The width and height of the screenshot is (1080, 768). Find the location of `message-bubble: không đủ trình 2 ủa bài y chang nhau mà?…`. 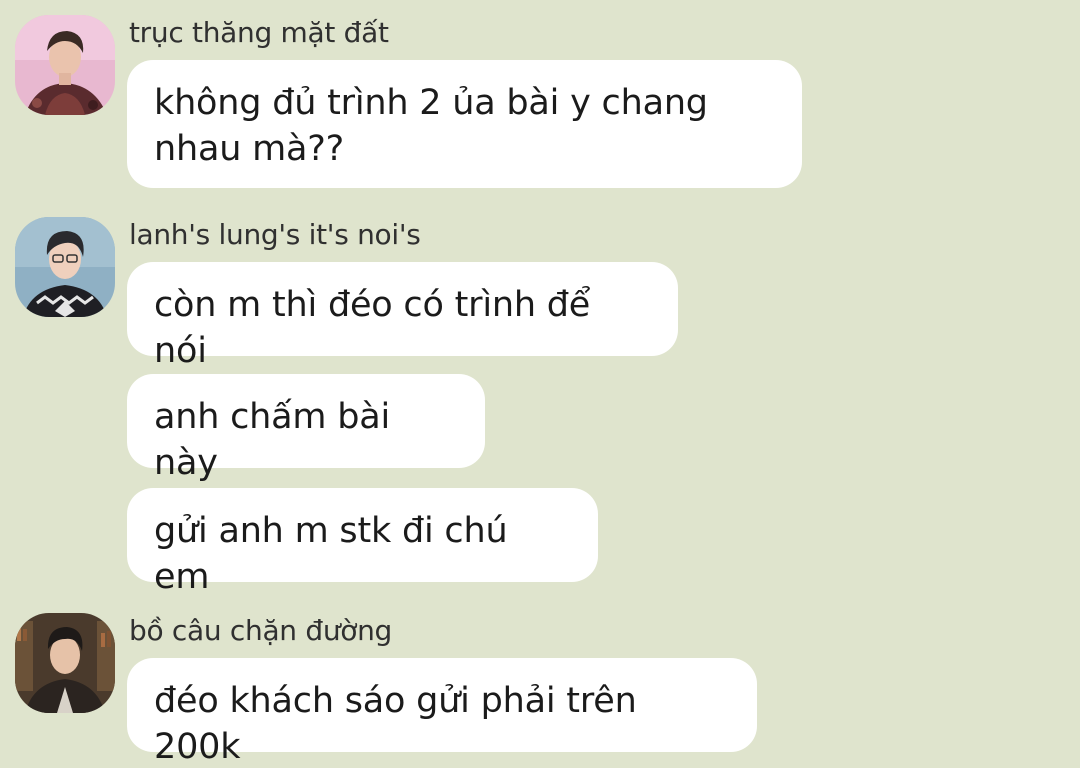

message-bubble: không đủ trình 2 ủa bài y chang nhau mà?… is located at coordinates (464, 124).